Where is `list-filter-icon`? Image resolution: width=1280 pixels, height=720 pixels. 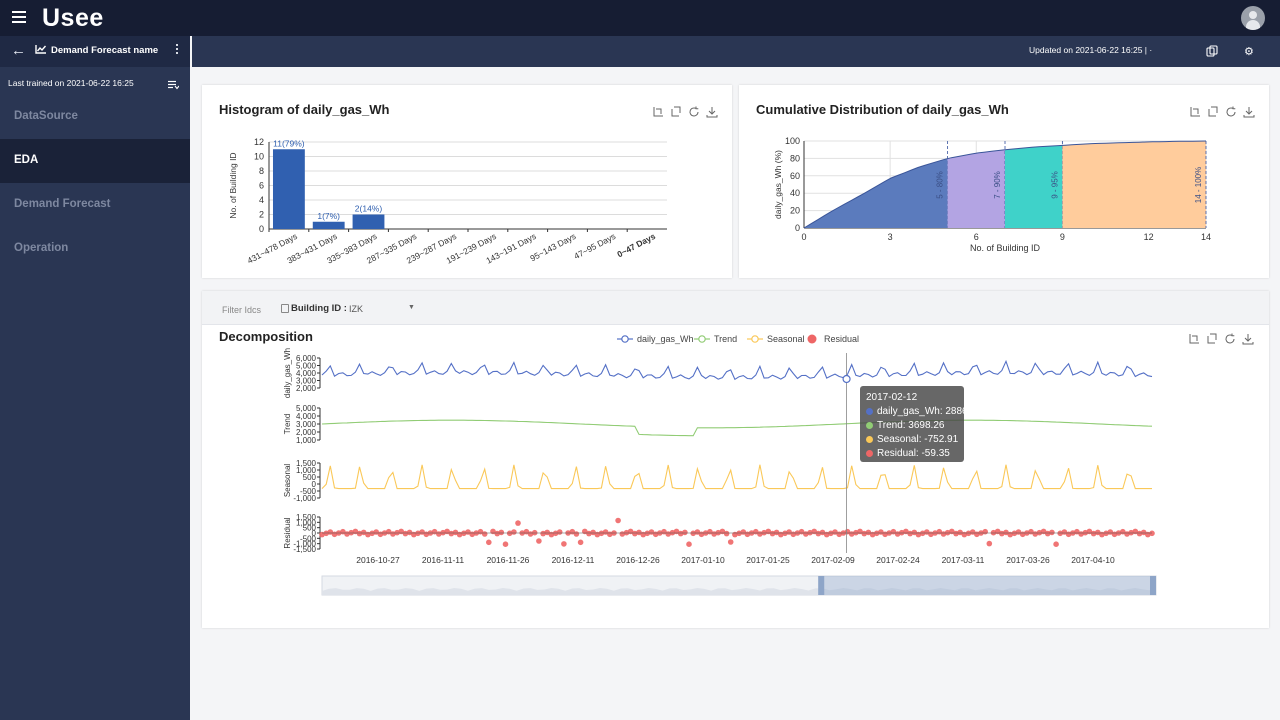
list-filter-icon is located at coordinates (173, 85).